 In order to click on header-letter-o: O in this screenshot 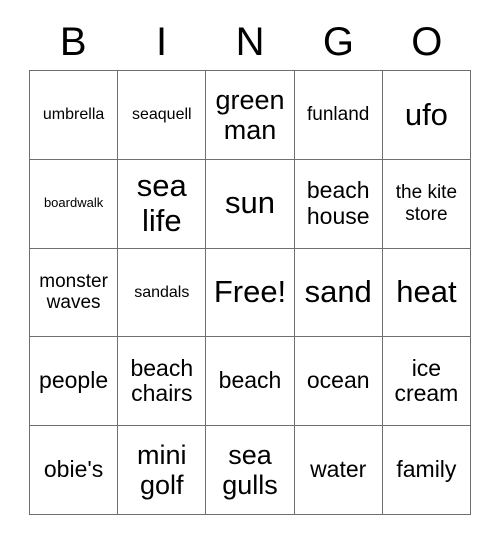, I will do `click(427, 42)`.